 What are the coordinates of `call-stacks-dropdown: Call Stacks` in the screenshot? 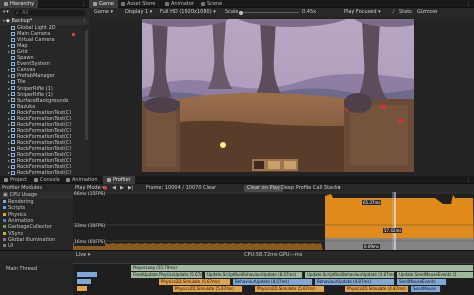 It's located at (326, 188).